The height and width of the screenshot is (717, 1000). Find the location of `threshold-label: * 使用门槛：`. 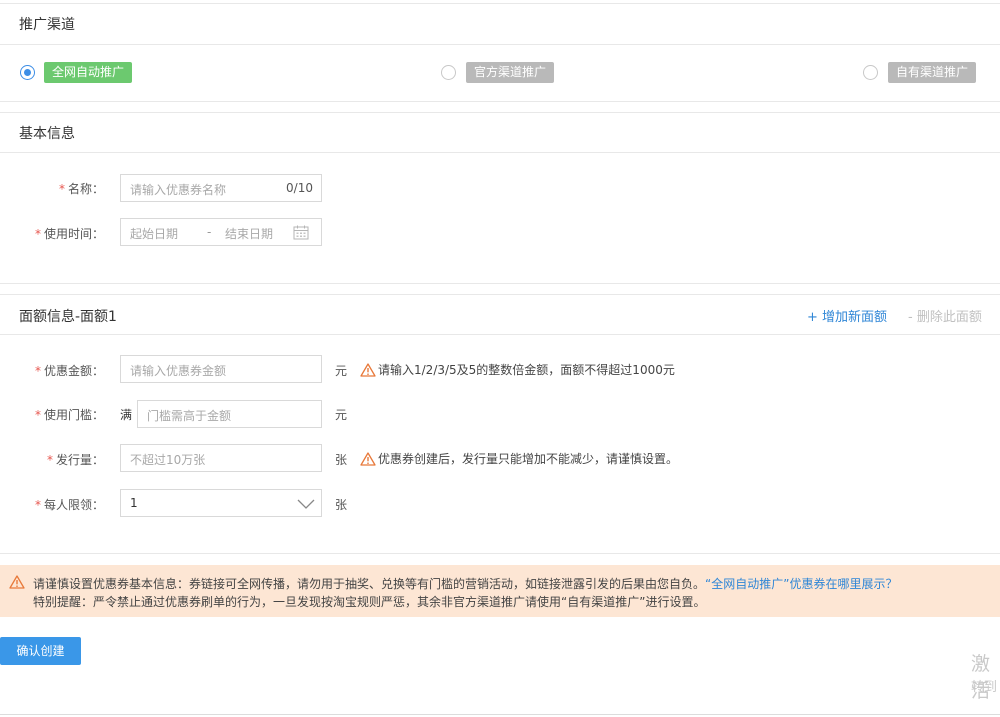

threshold-label: * 使用门槛： is located at coordinates (69, 415).